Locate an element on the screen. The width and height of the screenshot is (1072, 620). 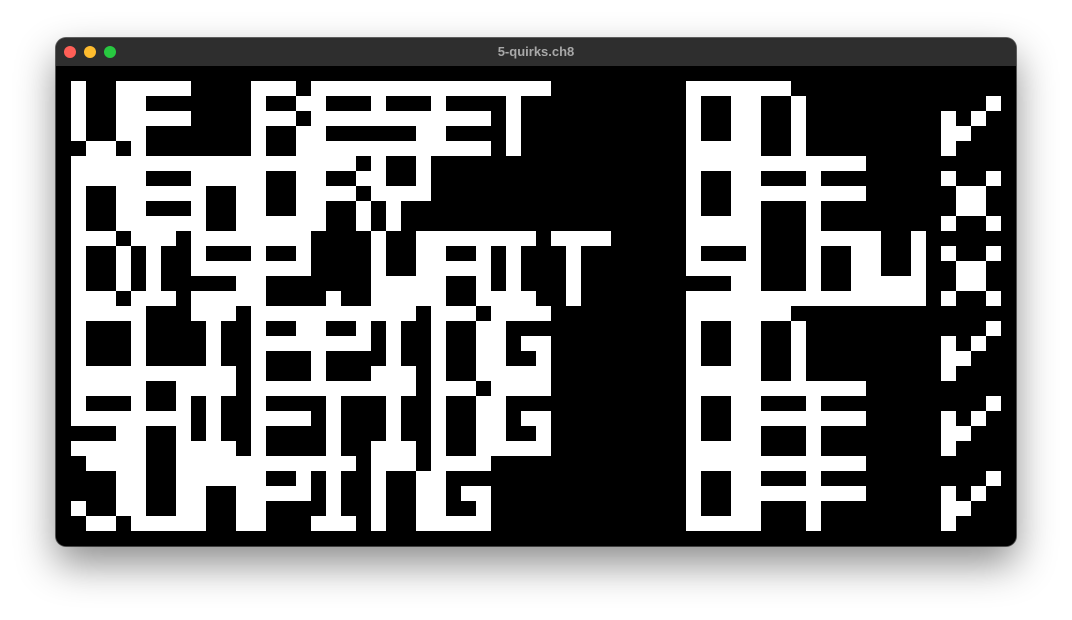
window-title: 5-quirks.ch8 is located at coordinates (536, 51).